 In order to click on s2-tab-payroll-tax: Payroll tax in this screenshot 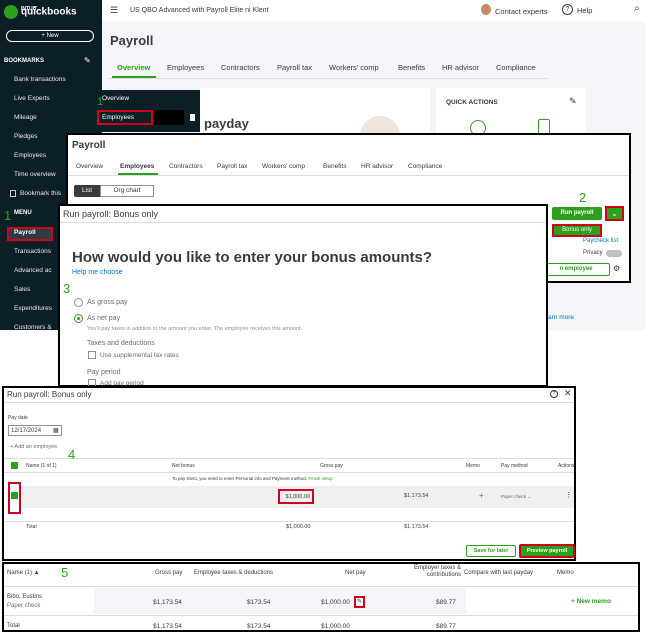, I will do `click(232, 166)`.